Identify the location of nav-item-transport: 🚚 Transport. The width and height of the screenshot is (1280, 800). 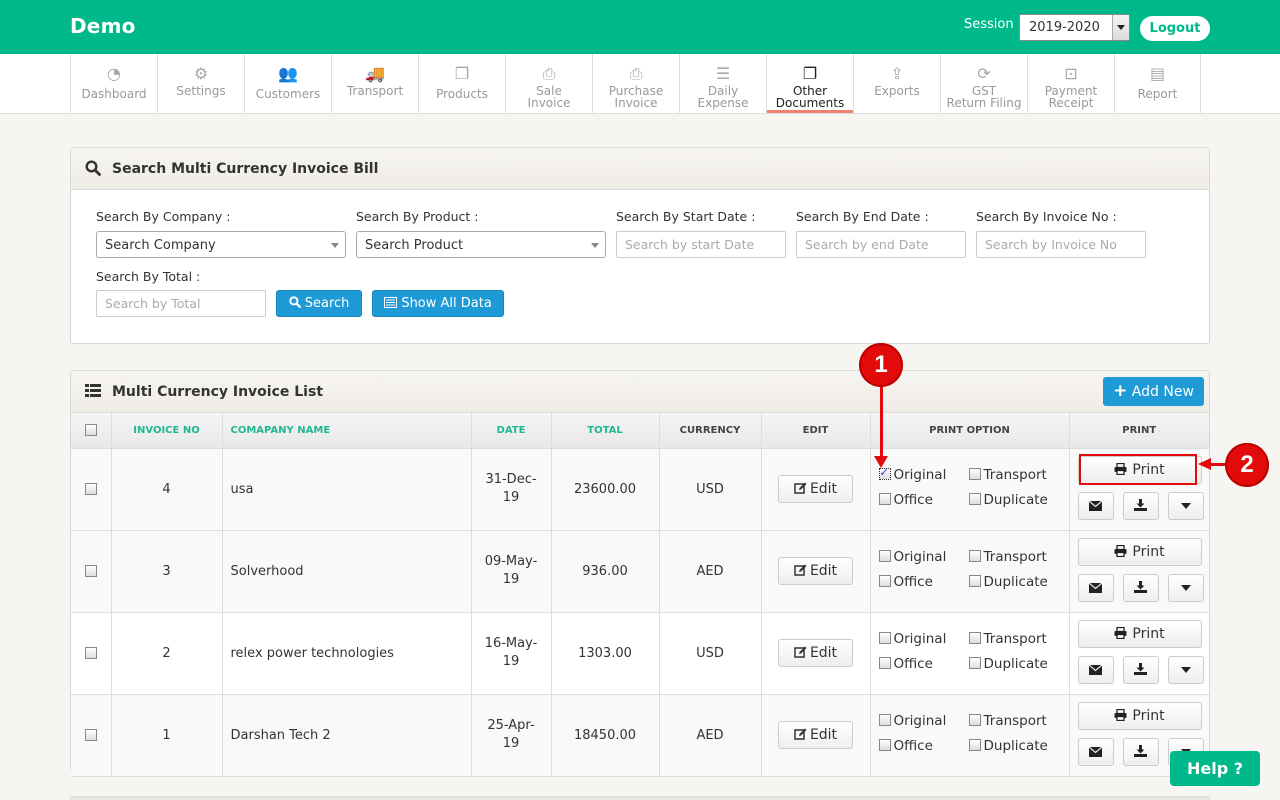
(374, 83).